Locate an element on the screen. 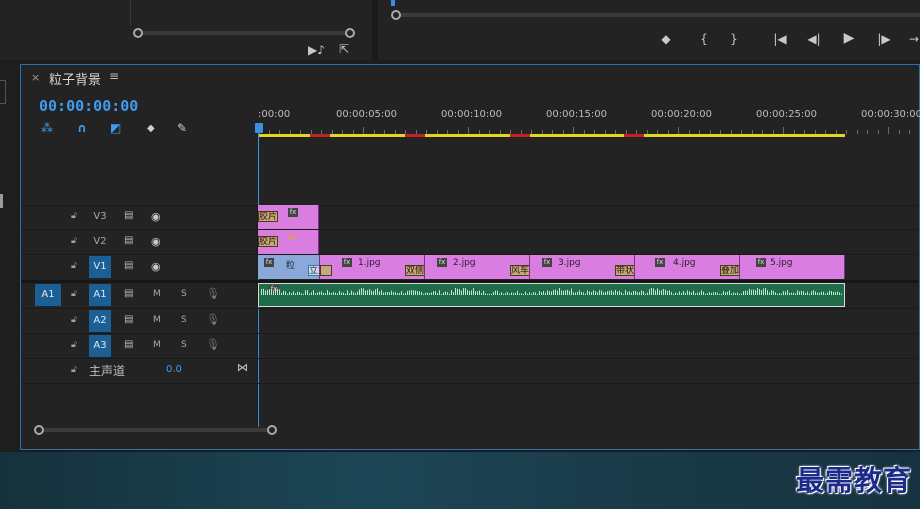 The width and height of the screenshot is (920, 509). transition-v2: 胶片 is located at coordinates (268, 241).